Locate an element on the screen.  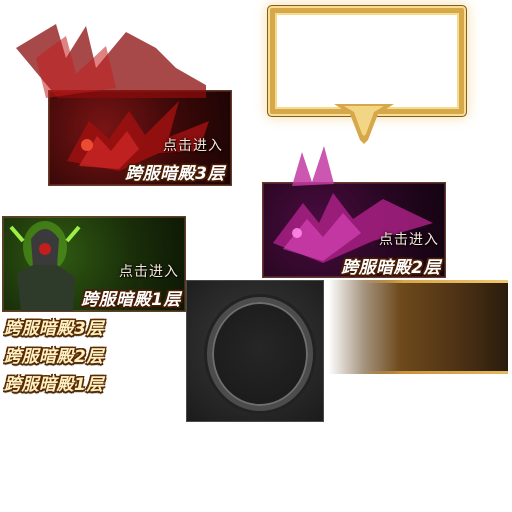
red-dragon-wings-icon is located at coordinates (111, 61).